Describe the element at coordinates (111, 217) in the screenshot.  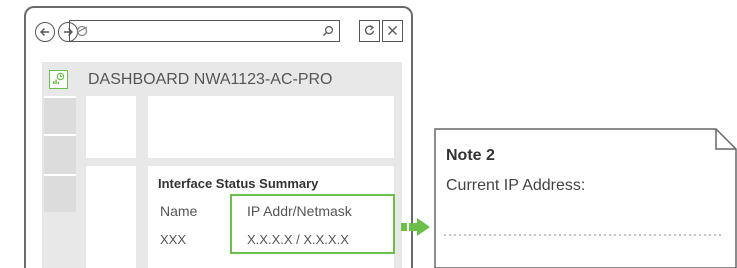
I see `content-panel-left-bottom` at that location.